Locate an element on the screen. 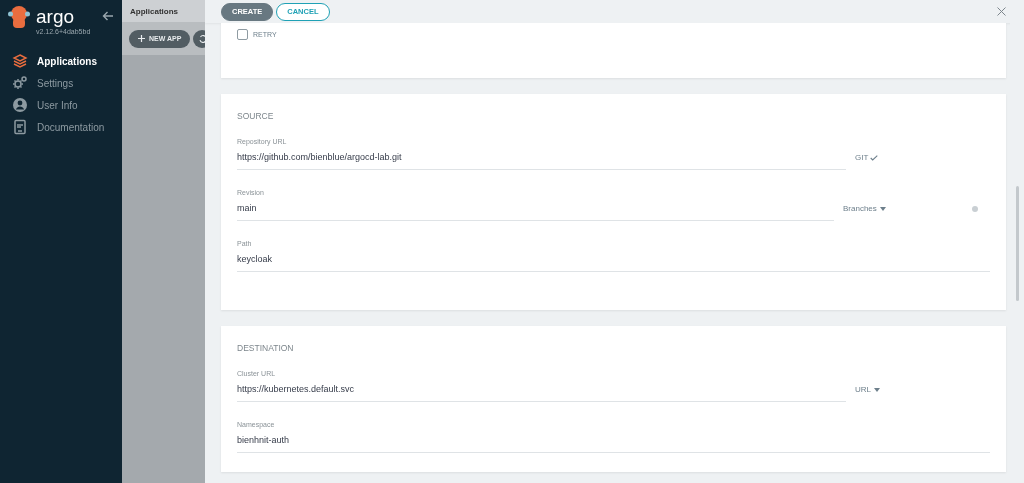 The image size is (1024, 483). checkbox is located at coordinates (242, 34).